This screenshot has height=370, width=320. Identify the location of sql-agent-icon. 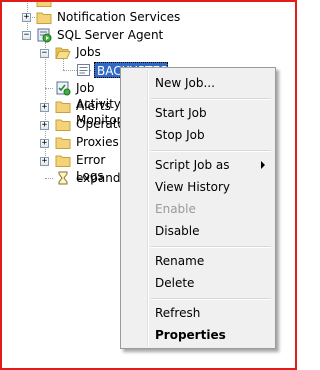
(44, 35).